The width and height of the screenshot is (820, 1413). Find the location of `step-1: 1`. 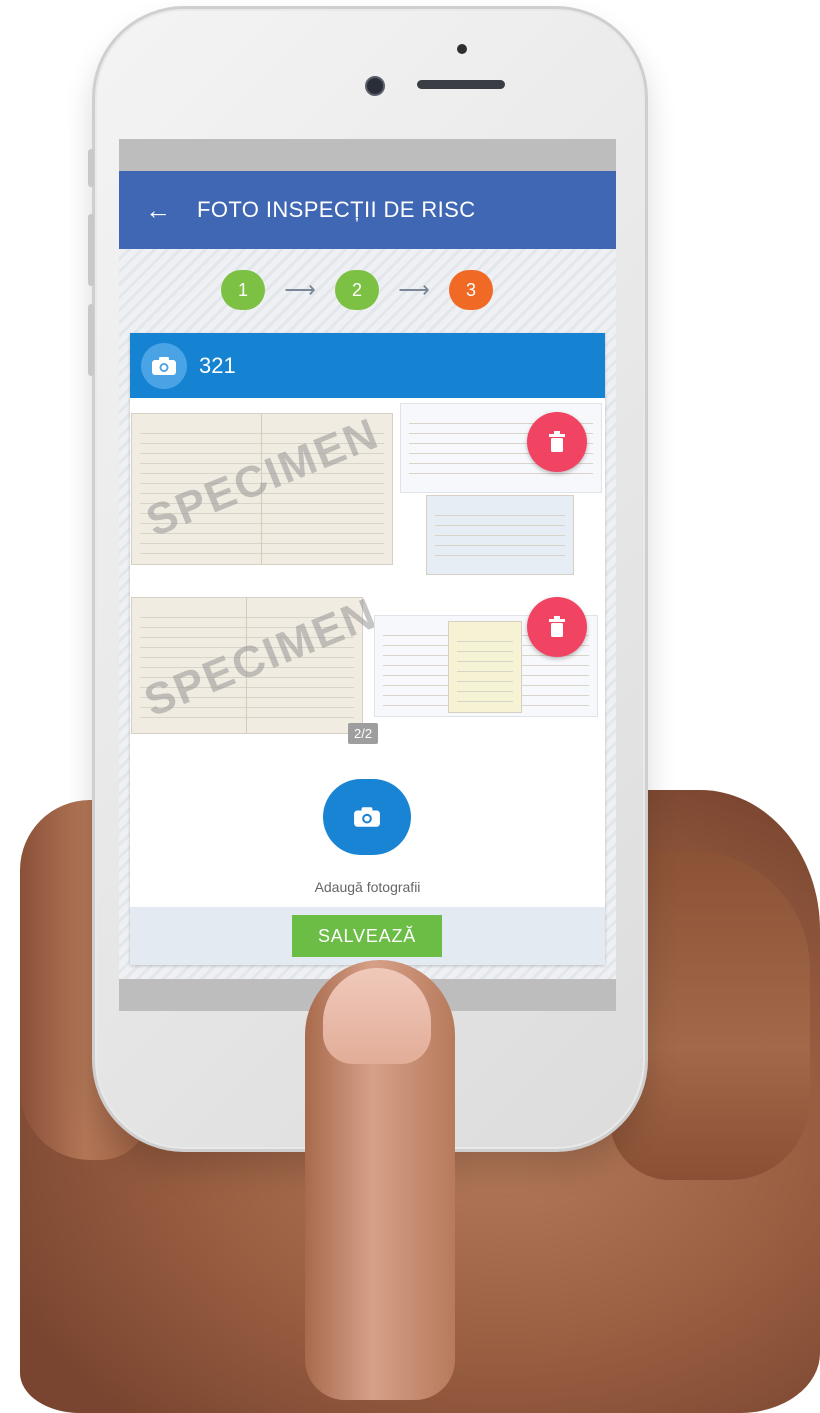

step-1: 1 is located at coordinates (243, 290).